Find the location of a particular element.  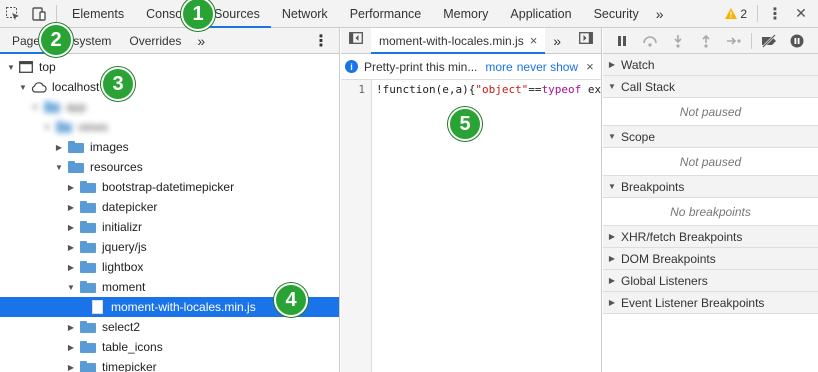

callout-badge-5: 5 is located at coordinates (465, 124).